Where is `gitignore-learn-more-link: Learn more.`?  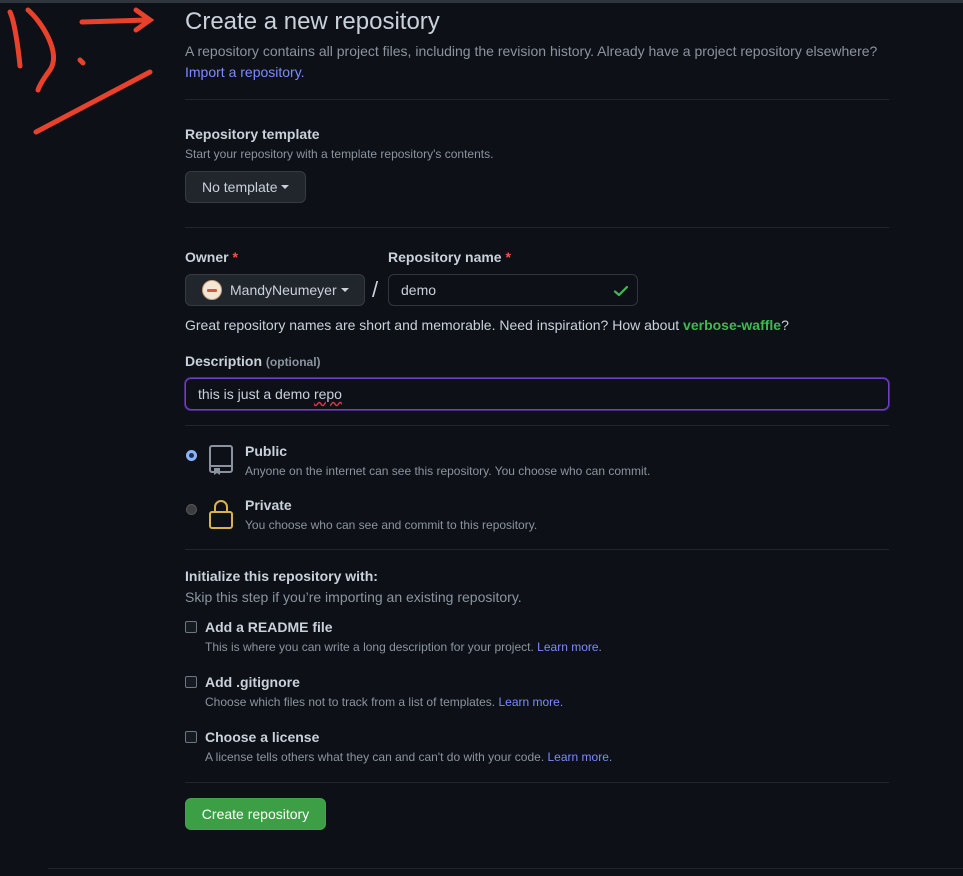 gitignore-learn-more-link: Learn more. is located at coordinates (530, 702).